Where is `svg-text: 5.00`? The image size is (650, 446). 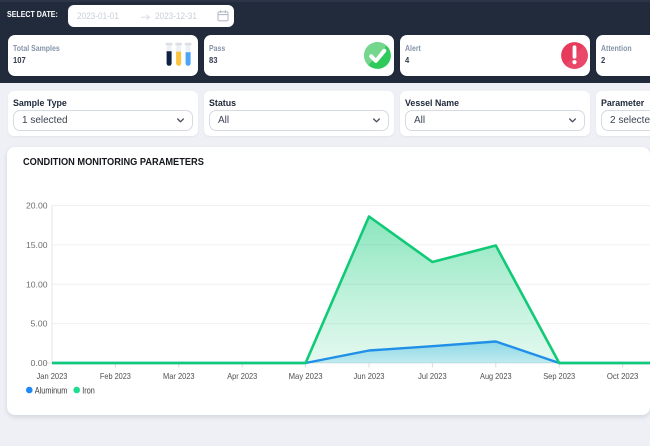
svg-text: 5.00 is located at coordinates (39, 324).